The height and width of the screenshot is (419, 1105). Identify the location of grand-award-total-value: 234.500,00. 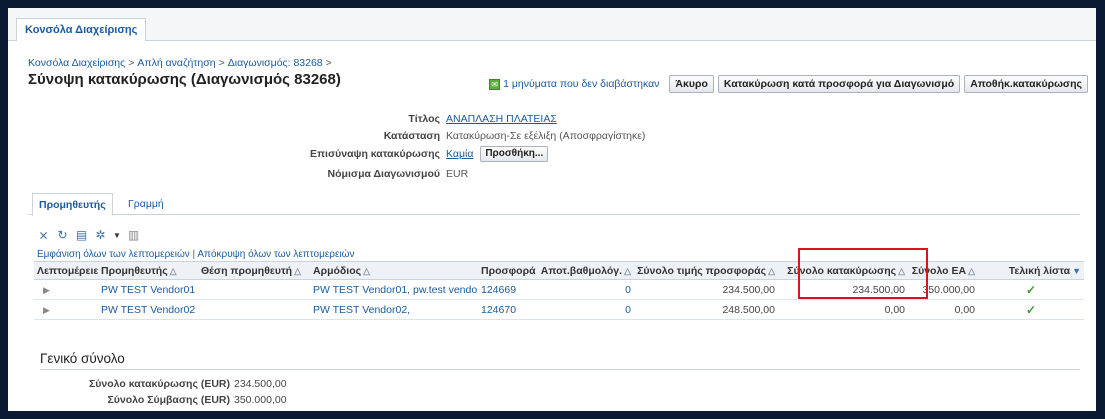
(260, 384).